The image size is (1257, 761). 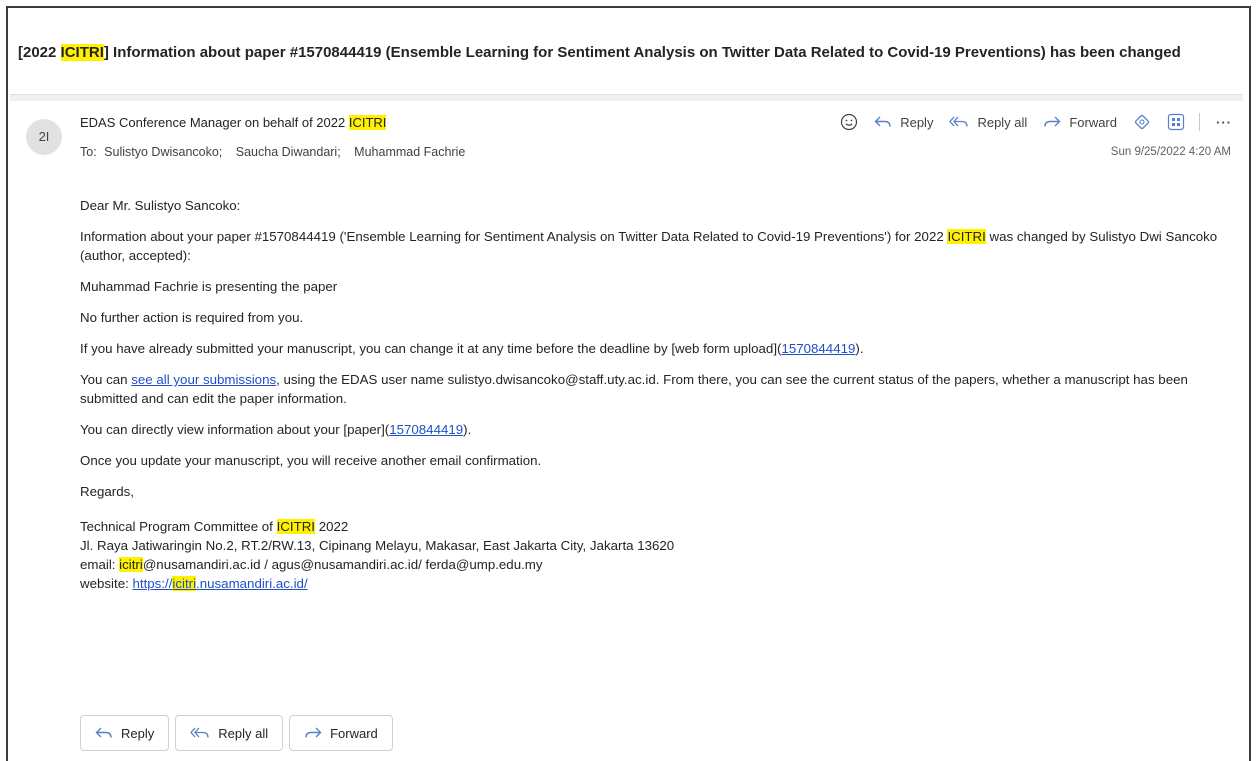 I want to click on more-actions-button: ···, so click(x=1224, y=122).